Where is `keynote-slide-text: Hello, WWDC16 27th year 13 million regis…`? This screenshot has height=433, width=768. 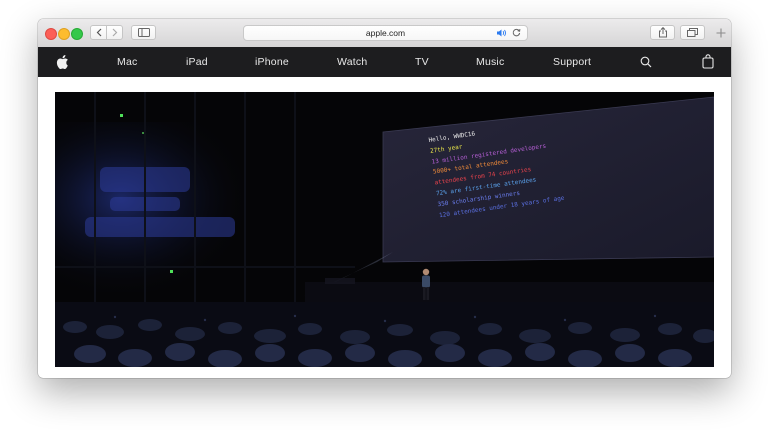
keynote-slide-text: Hello, WWDC16 27th year 13 million regis… is located at coordinates (496, 169).